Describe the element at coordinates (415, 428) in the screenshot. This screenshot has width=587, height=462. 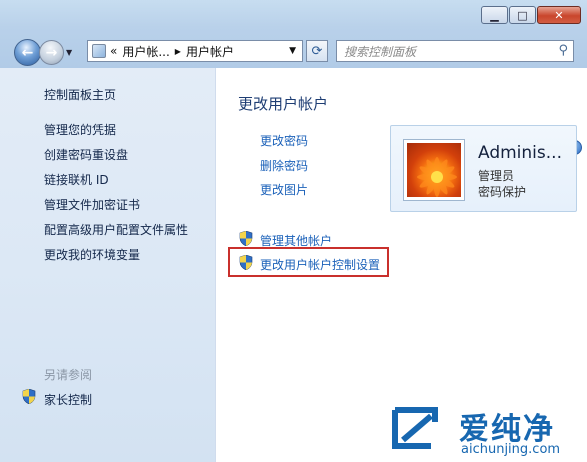
I see `watermark-logo-icon` at that location.